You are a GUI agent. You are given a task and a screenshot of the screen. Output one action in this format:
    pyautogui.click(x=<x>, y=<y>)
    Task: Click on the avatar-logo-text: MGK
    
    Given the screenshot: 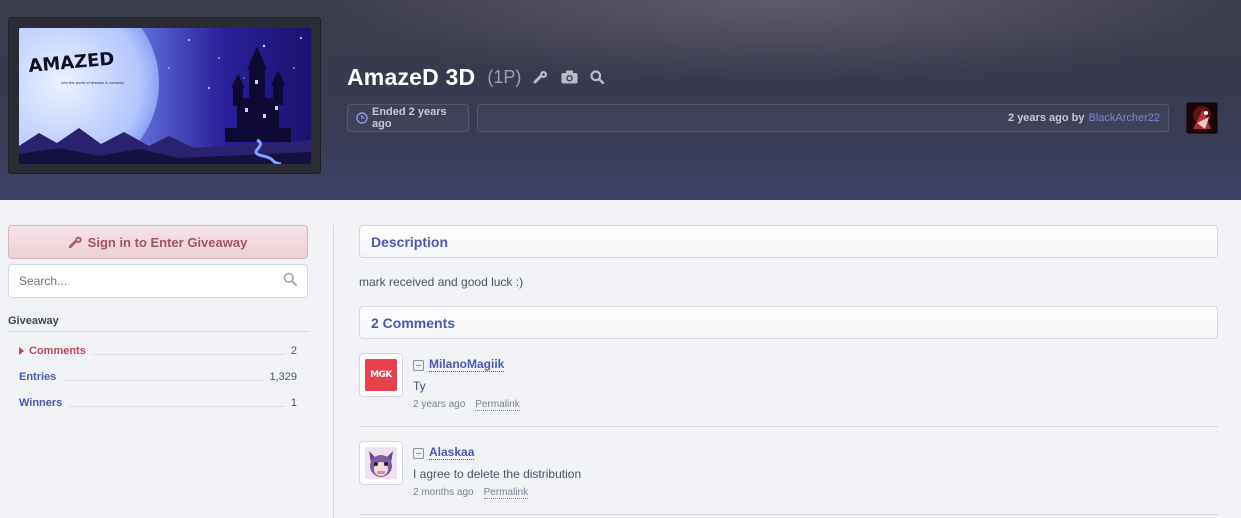 What is the action you would take?
    pyautogui.click(x=381, y=375)
    